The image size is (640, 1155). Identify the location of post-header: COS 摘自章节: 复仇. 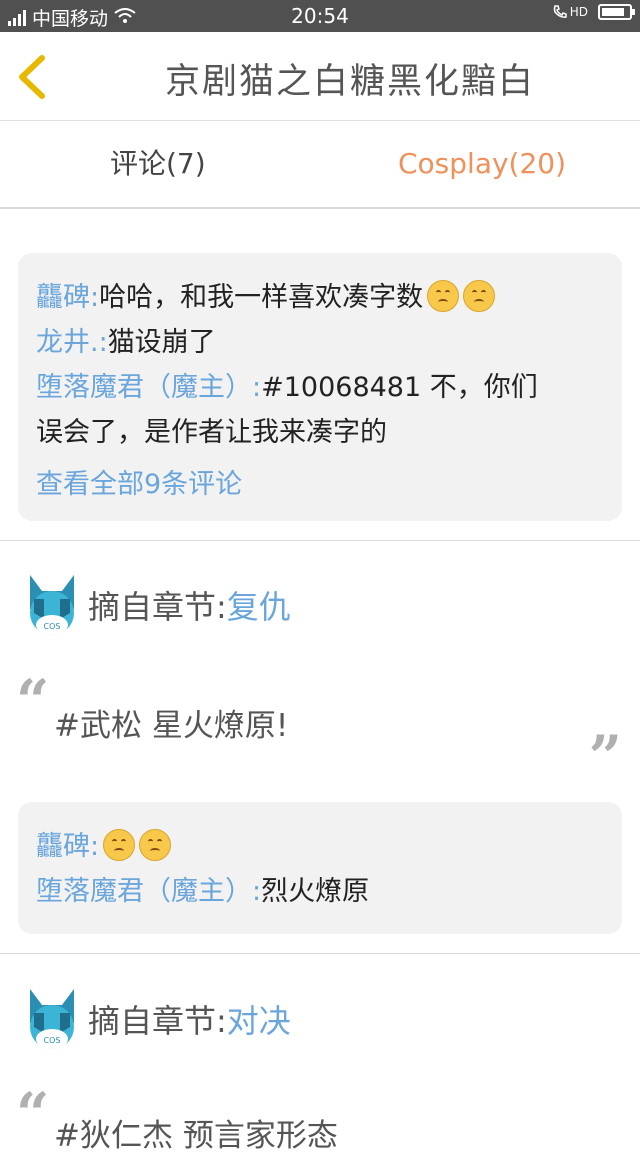
(158, 605).